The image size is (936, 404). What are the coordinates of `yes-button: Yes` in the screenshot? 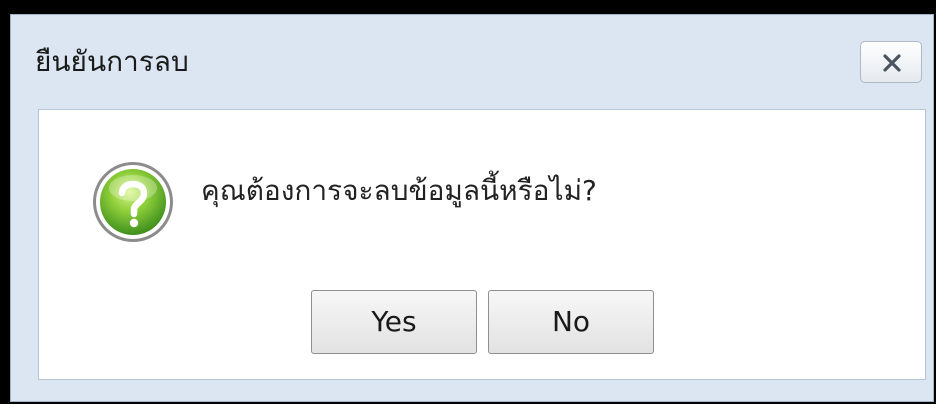 It's located at (394, 322).